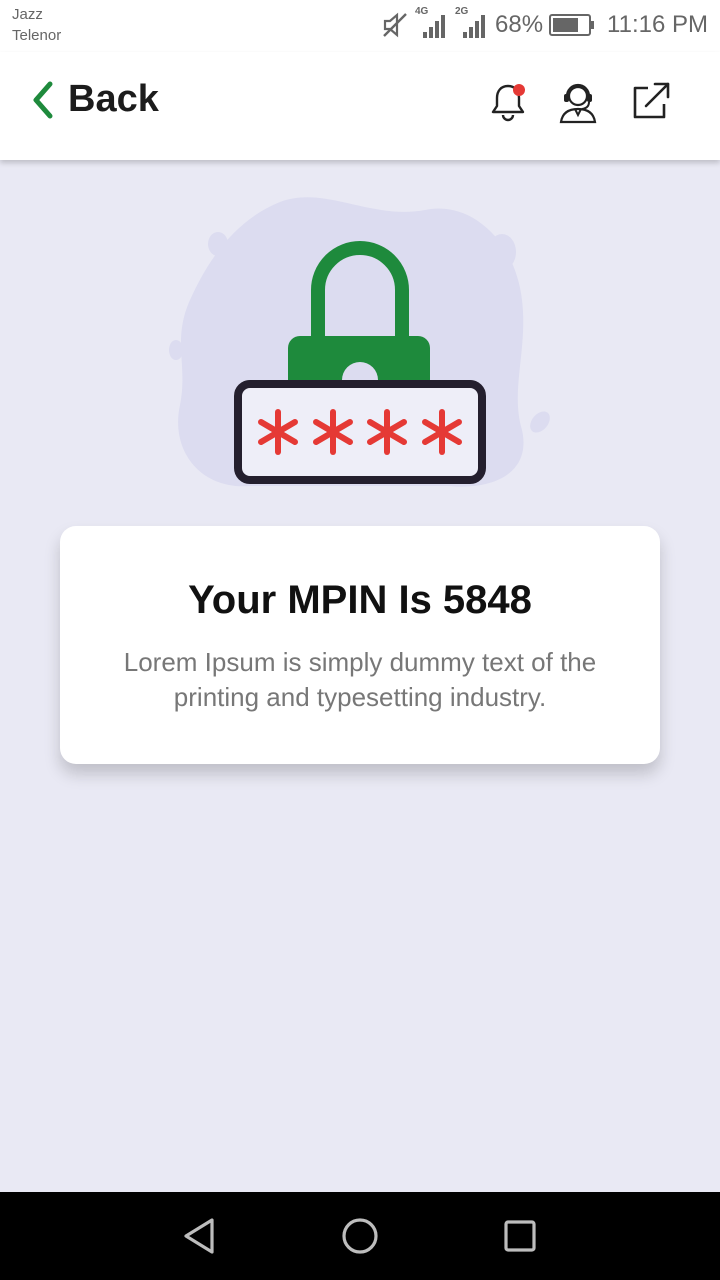 Image resolution: width=720 pixels, height=1280 pixels. Describe the element at coordinates (432, 23) in the screenshot. I see `signal-1: 4G` at that location.